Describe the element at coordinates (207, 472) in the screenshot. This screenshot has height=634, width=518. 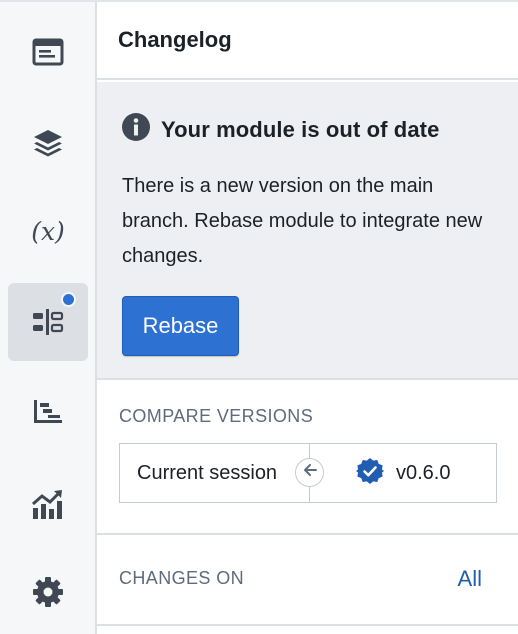
I see `current-session-label: Current session` at that location.